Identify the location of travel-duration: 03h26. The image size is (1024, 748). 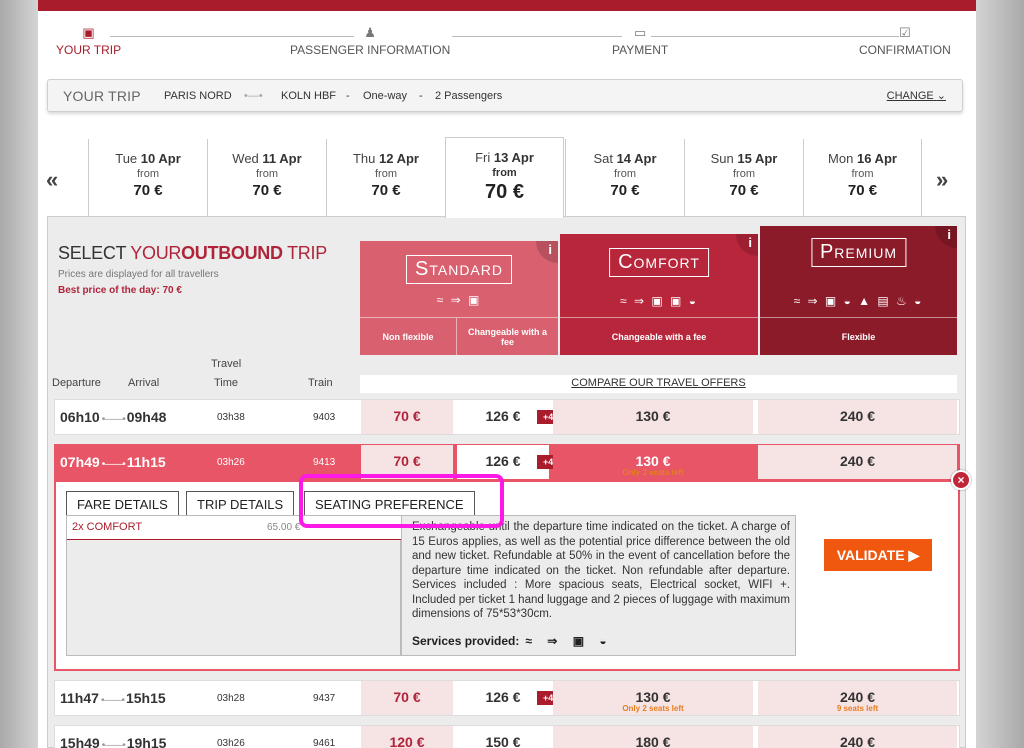
(231, 743).